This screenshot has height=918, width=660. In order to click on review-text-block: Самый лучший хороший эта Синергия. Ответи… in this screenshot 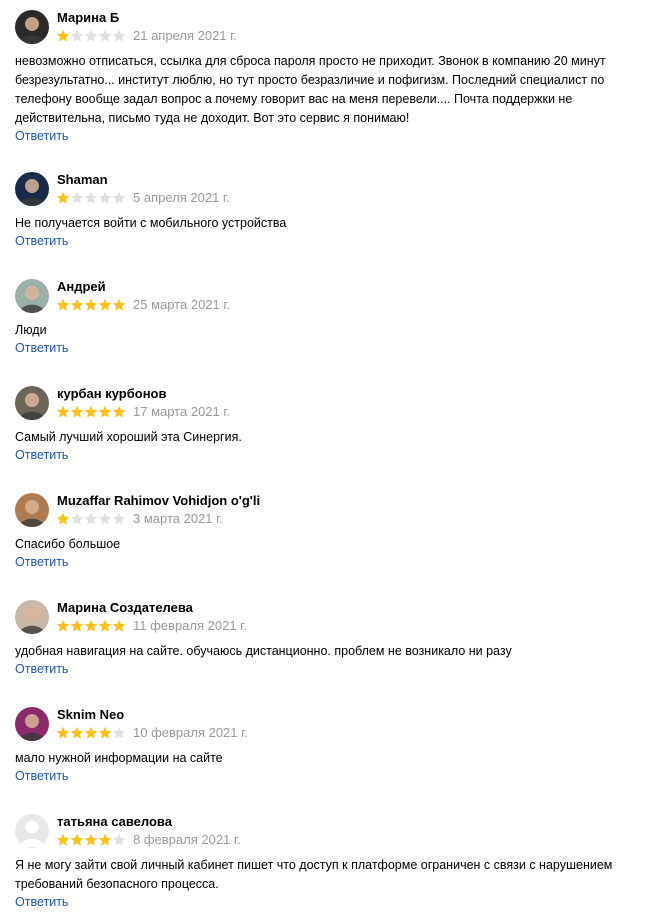, I will do `click(330, 446)`.